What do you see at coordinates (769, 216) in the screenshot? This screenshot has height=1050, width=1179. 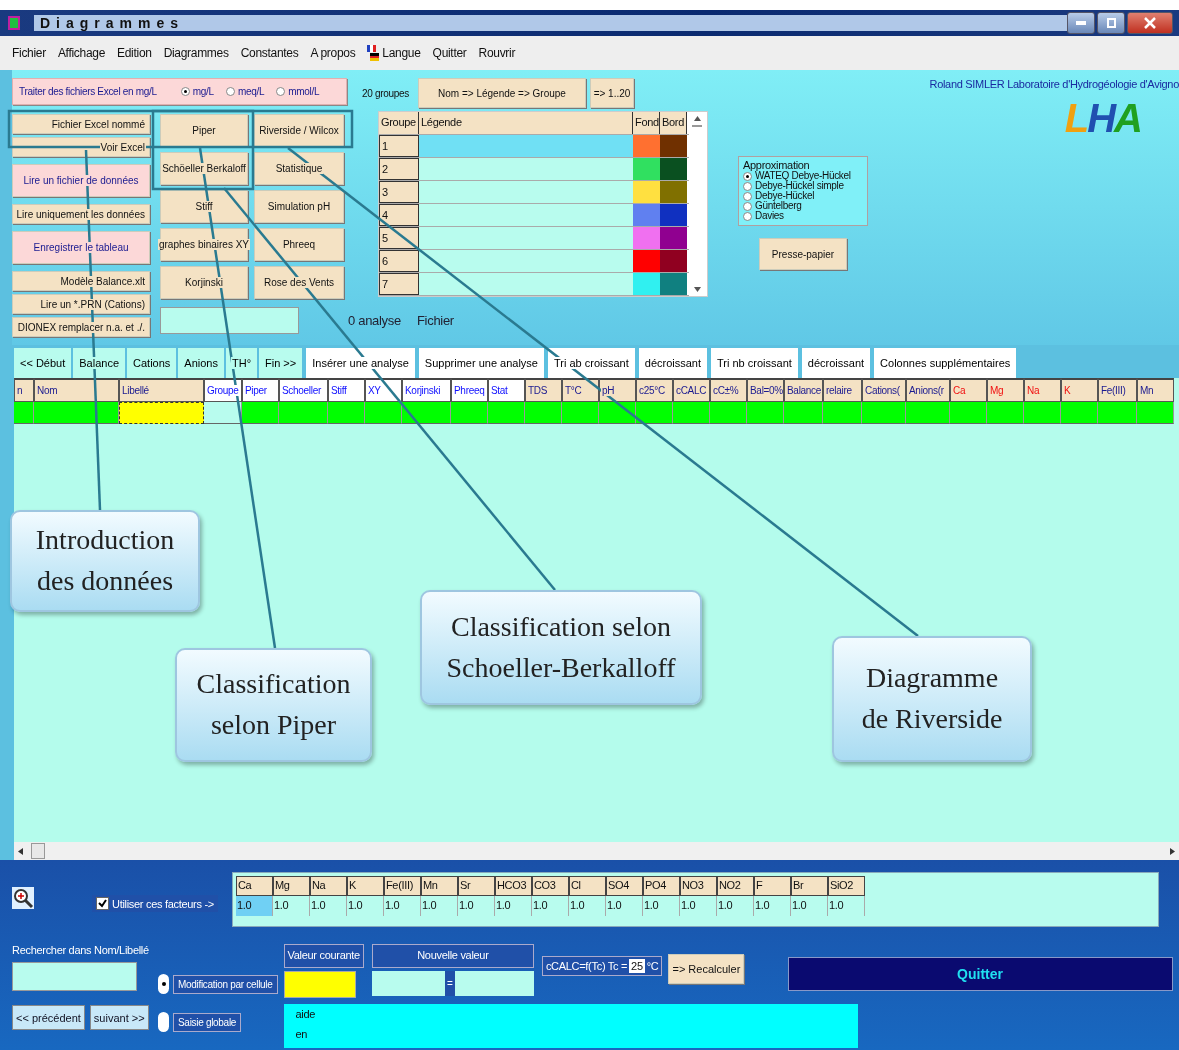 I see `radio-label: Davies` at bounding box center [769, 216].